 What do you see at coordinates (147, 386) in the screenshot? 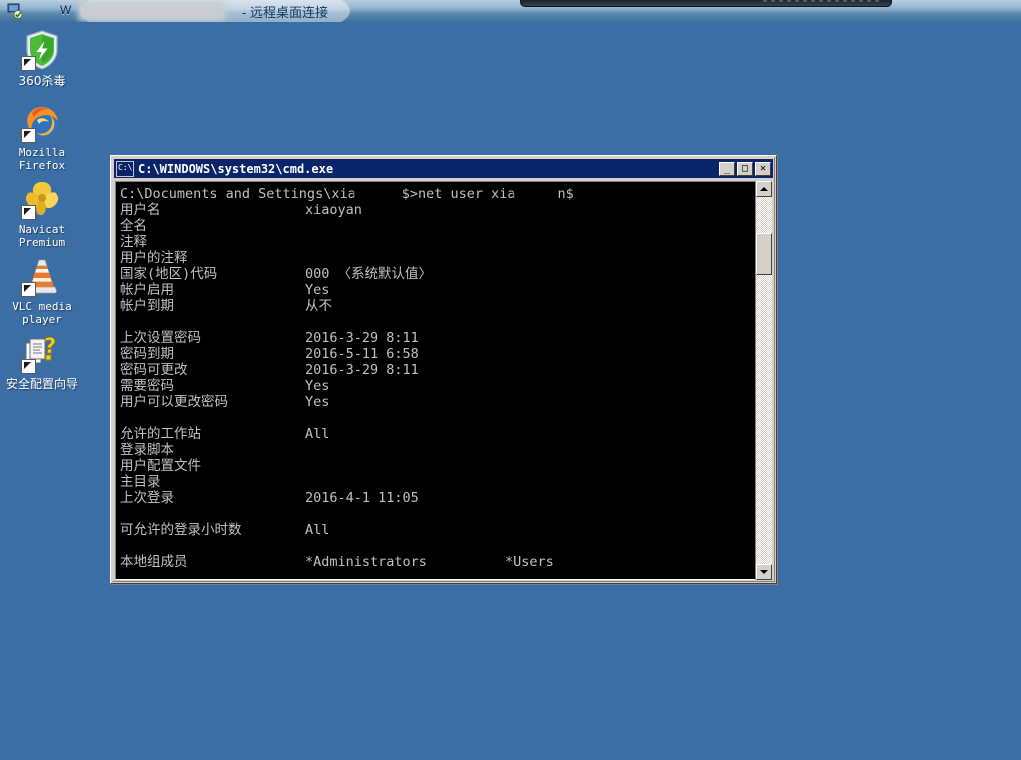
I see `terminal-field-label: 需要密码` at bounding box center [147, 386].